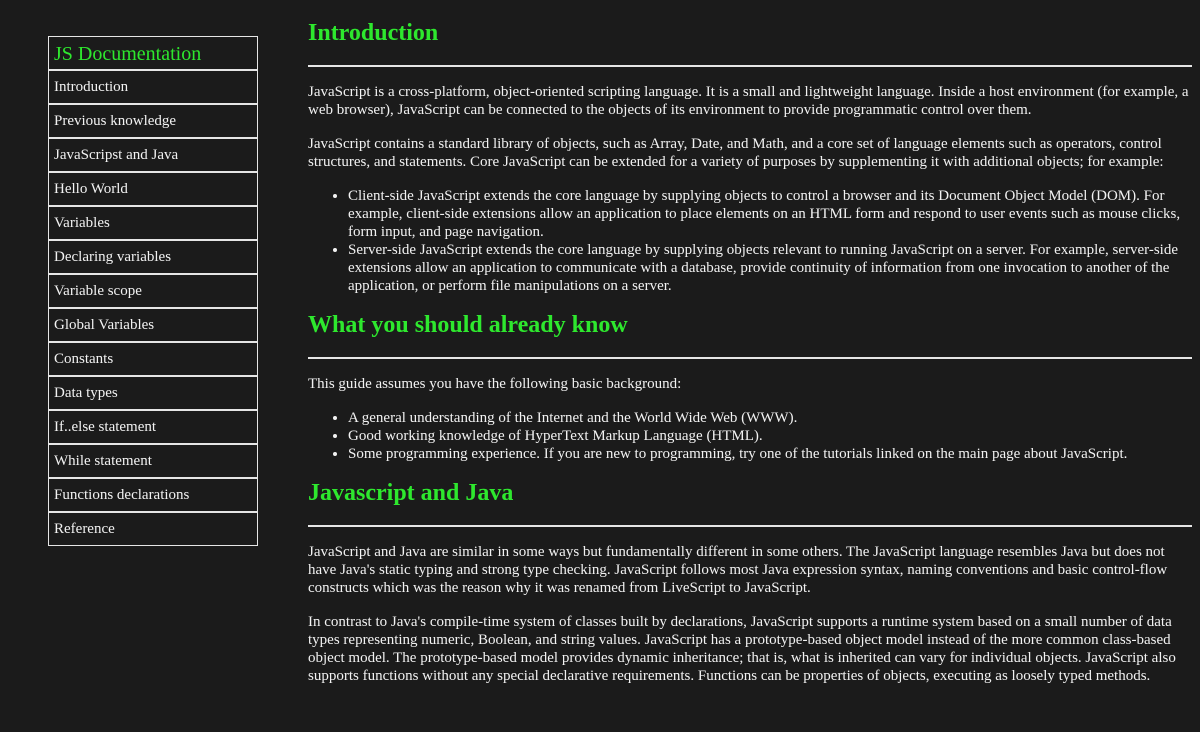  Describe the element at coordinates (153, 495) in the screenshot. I see `nav-link-functions-declarations: Functions declarations` at that location.